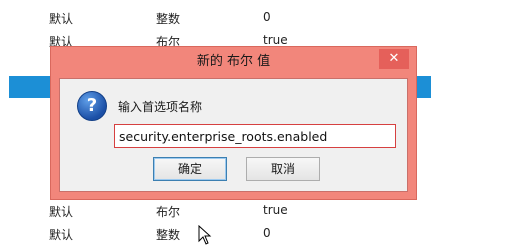  I want to click on prompt-label: 输入首选项名称, so click(160, 107).